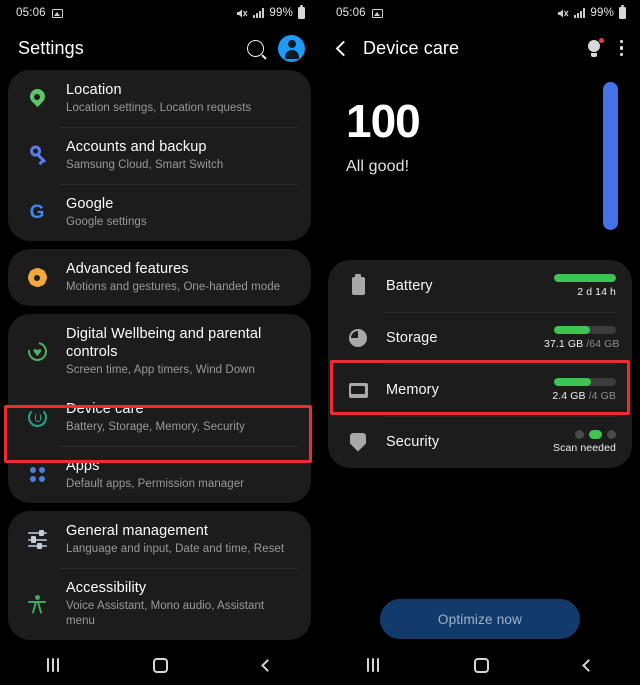 This screenshot has height=685, width=640. I want to click on item-title: Accounts and backup, so click(136, 147).